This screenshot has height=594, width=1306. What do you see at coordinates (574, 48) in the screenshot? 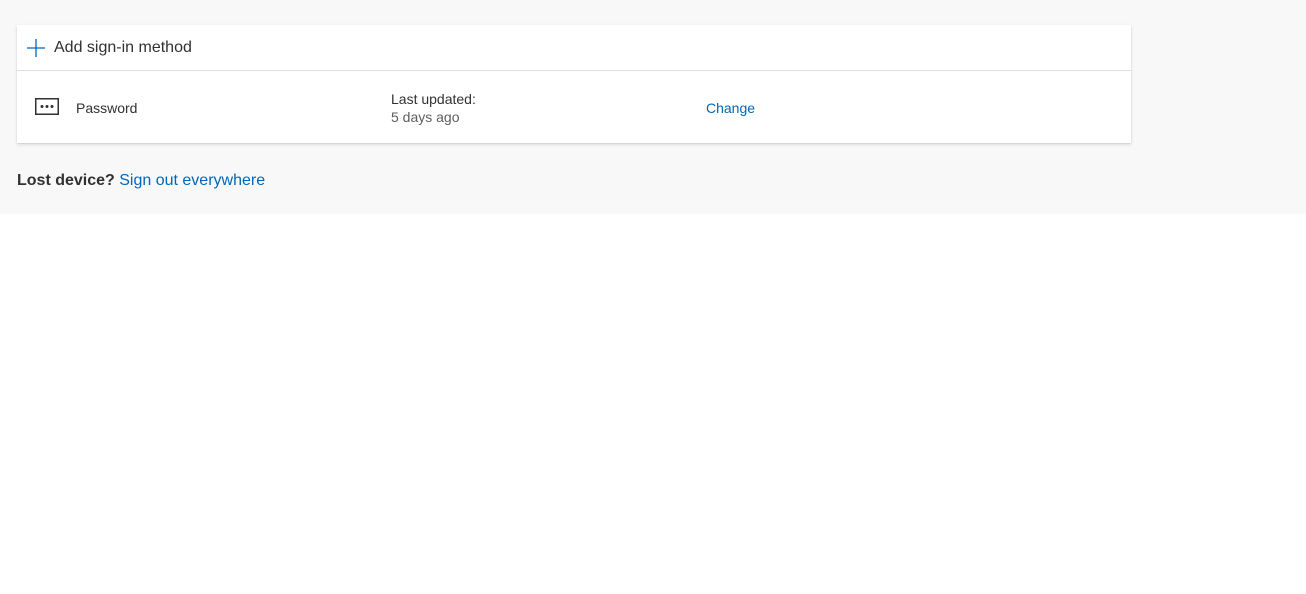
I see `add-sign-in-method-button: Add sign-in method` at bounding box center [574, 48].